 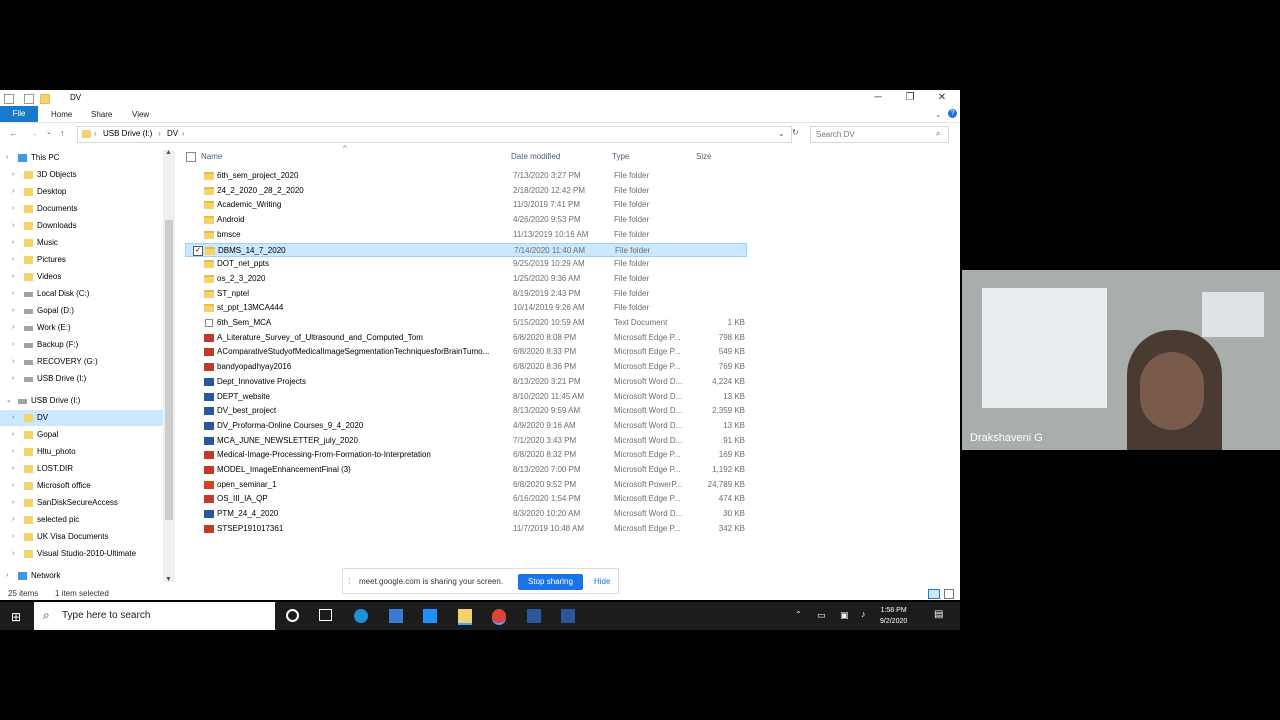 What do you see at coordinates (169, 370) in the screenshot?
I see `nav-scrollbar-thumb` at bounding box center [169, 370].